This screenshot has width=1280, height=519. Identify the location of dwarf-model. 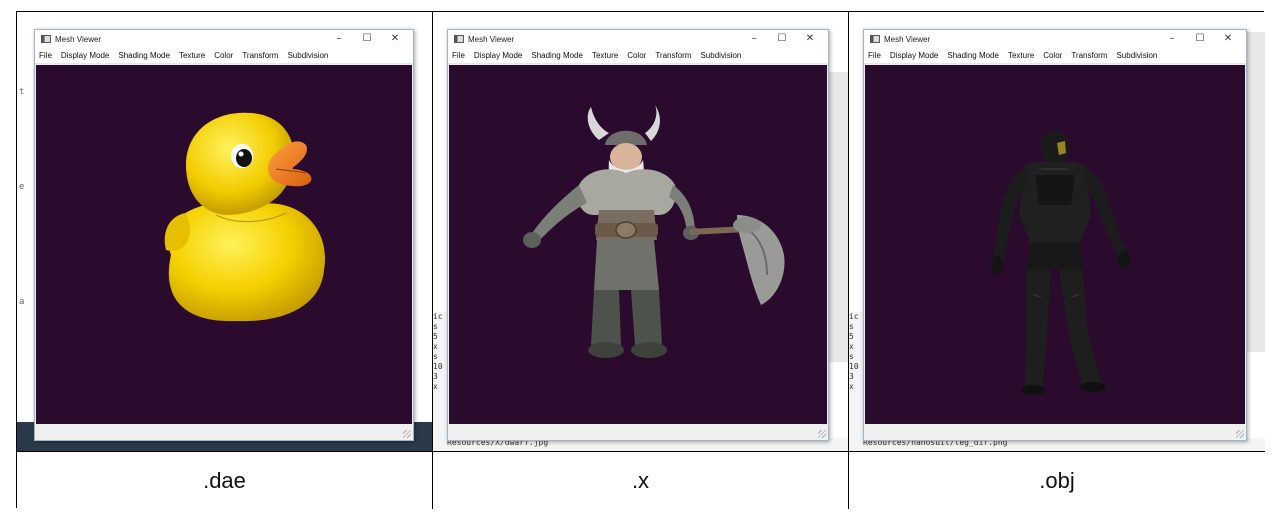
(654, 231).